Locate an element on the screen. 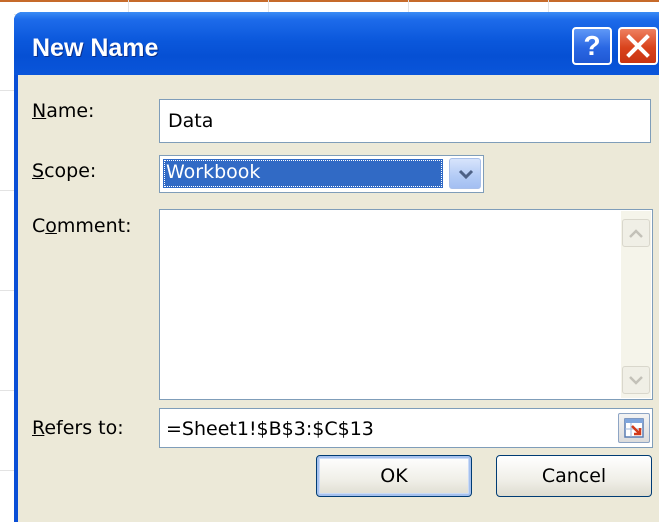 This screenshot has width=659, height=522. ok-button: OK is located at coordinates (394, 476).